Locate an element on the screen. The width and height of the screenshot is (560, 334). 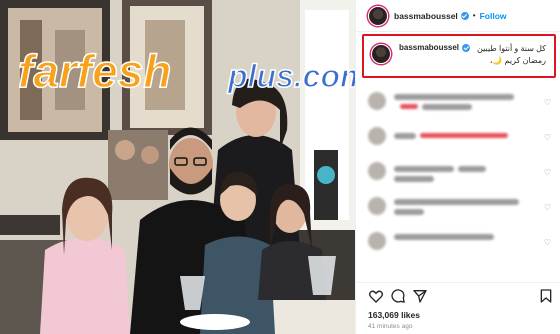
share-icon is located at coordinates (420, 296).